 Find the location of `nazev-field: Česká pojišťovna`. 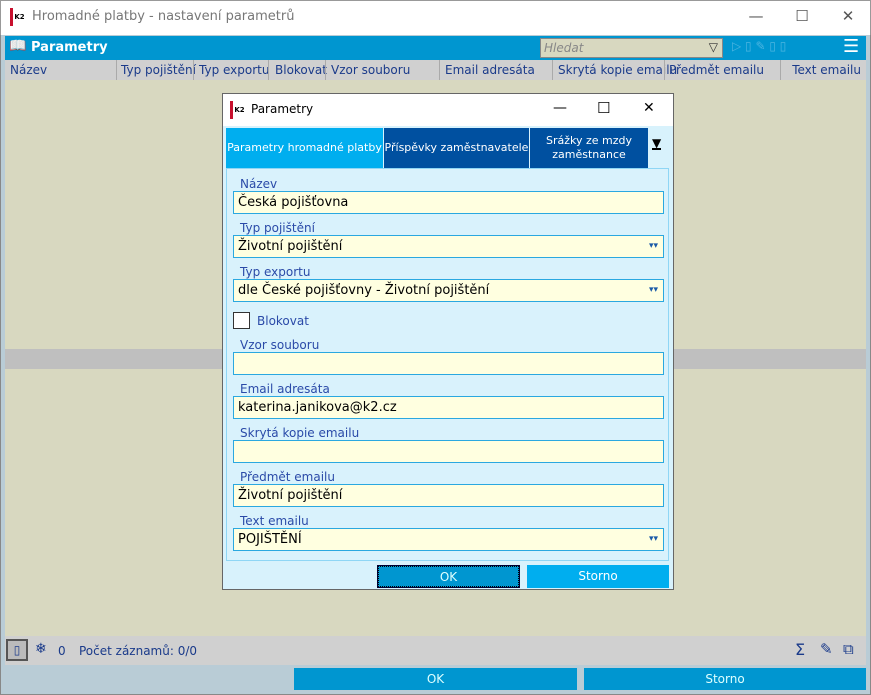

nazev-field: Česká pojišťovna is located at coordinates (448, 202).